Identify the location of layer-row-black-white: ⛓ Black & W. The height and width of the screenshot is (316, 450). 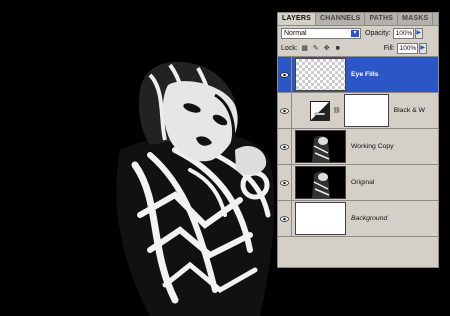
(358, 111).